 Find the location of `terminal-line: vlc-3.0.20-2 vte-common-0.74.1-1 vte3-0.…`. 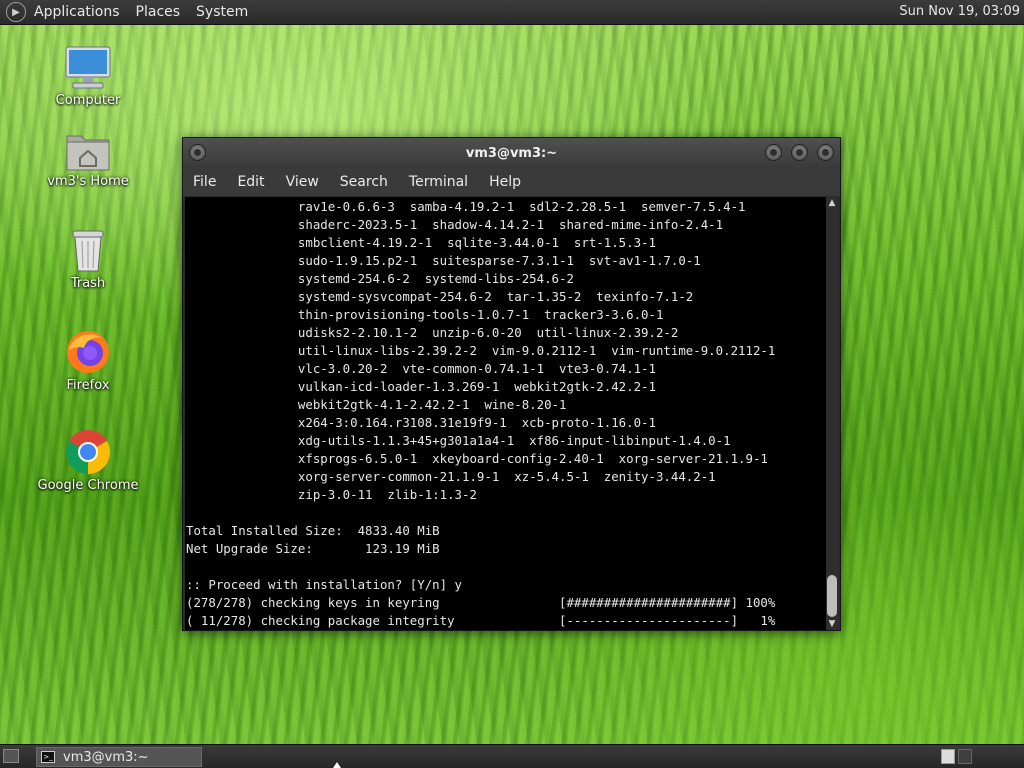

terminal-line: vlc-3.0.20-2 vte-common-0.74.1-1 vte3-0.… is located at coordinates (421, 368).